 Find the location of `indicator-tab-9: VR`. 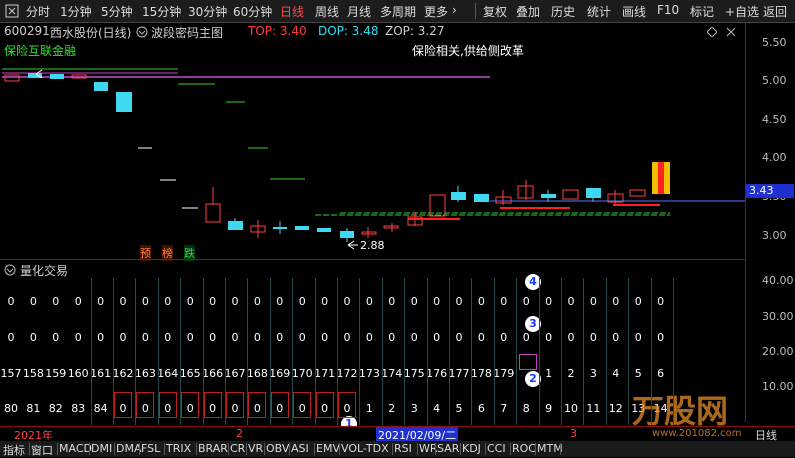

indicator-tab-9: VR is located at coordinates (255, 448).